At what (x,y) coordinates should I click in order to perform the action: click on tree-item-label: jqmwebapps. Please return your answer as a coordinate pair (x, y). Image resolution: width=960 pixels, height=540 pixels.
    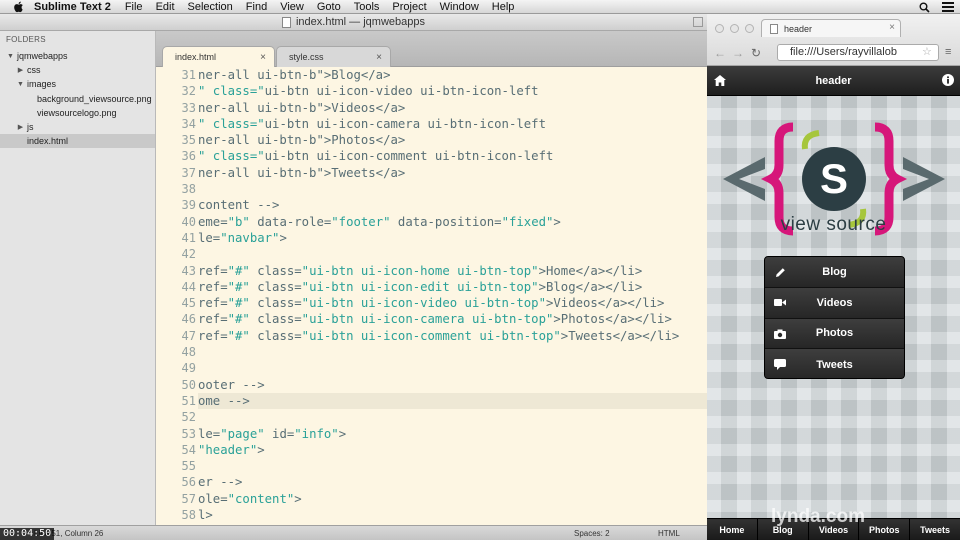
    Looking at the image, I should click on (42, 56).